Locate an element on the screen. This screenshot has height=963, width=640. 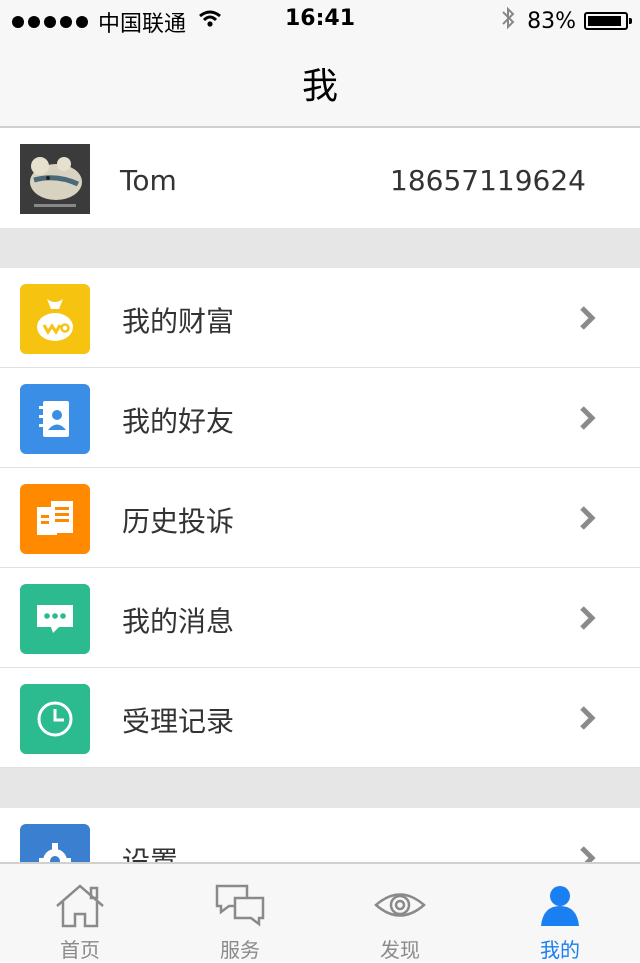
chat-bubbles-icon is located at coordinates (240, 907).